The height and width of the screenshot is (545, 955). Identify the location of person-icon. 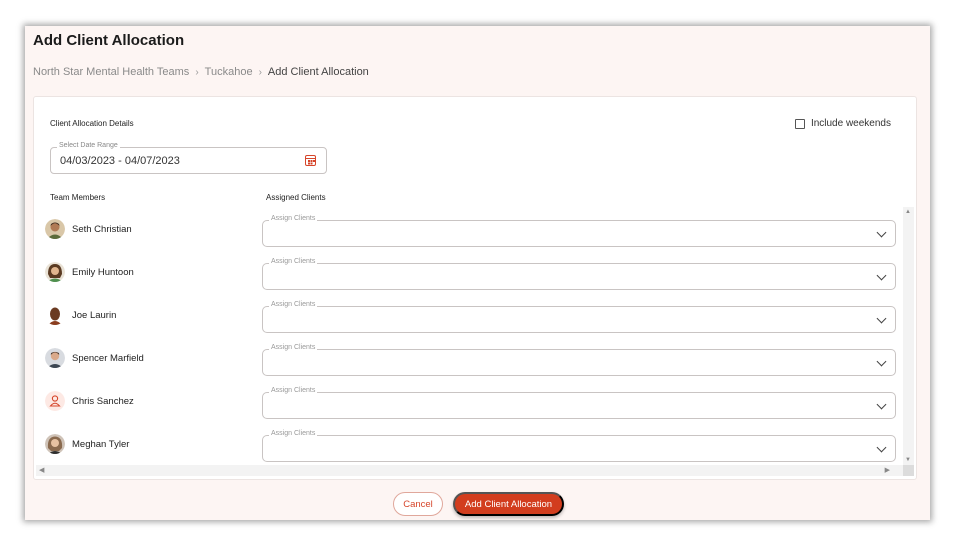
(55, 401).